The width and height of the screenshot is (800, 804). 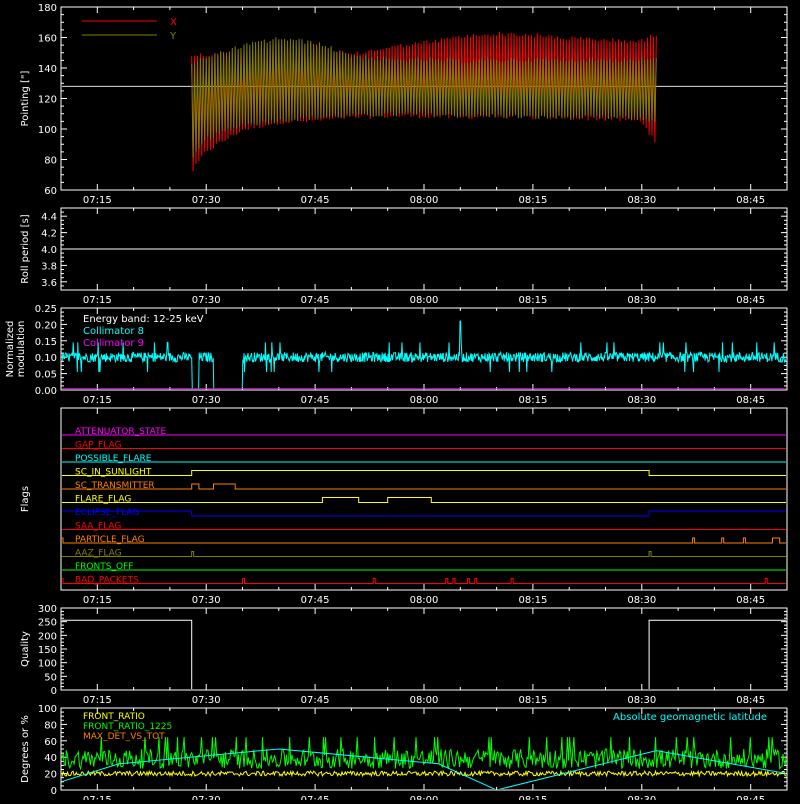 What do you see at coordinates (47, 623) in the screenshot?
I see `y-tick-label: 250` at bounding box center [47, 623].